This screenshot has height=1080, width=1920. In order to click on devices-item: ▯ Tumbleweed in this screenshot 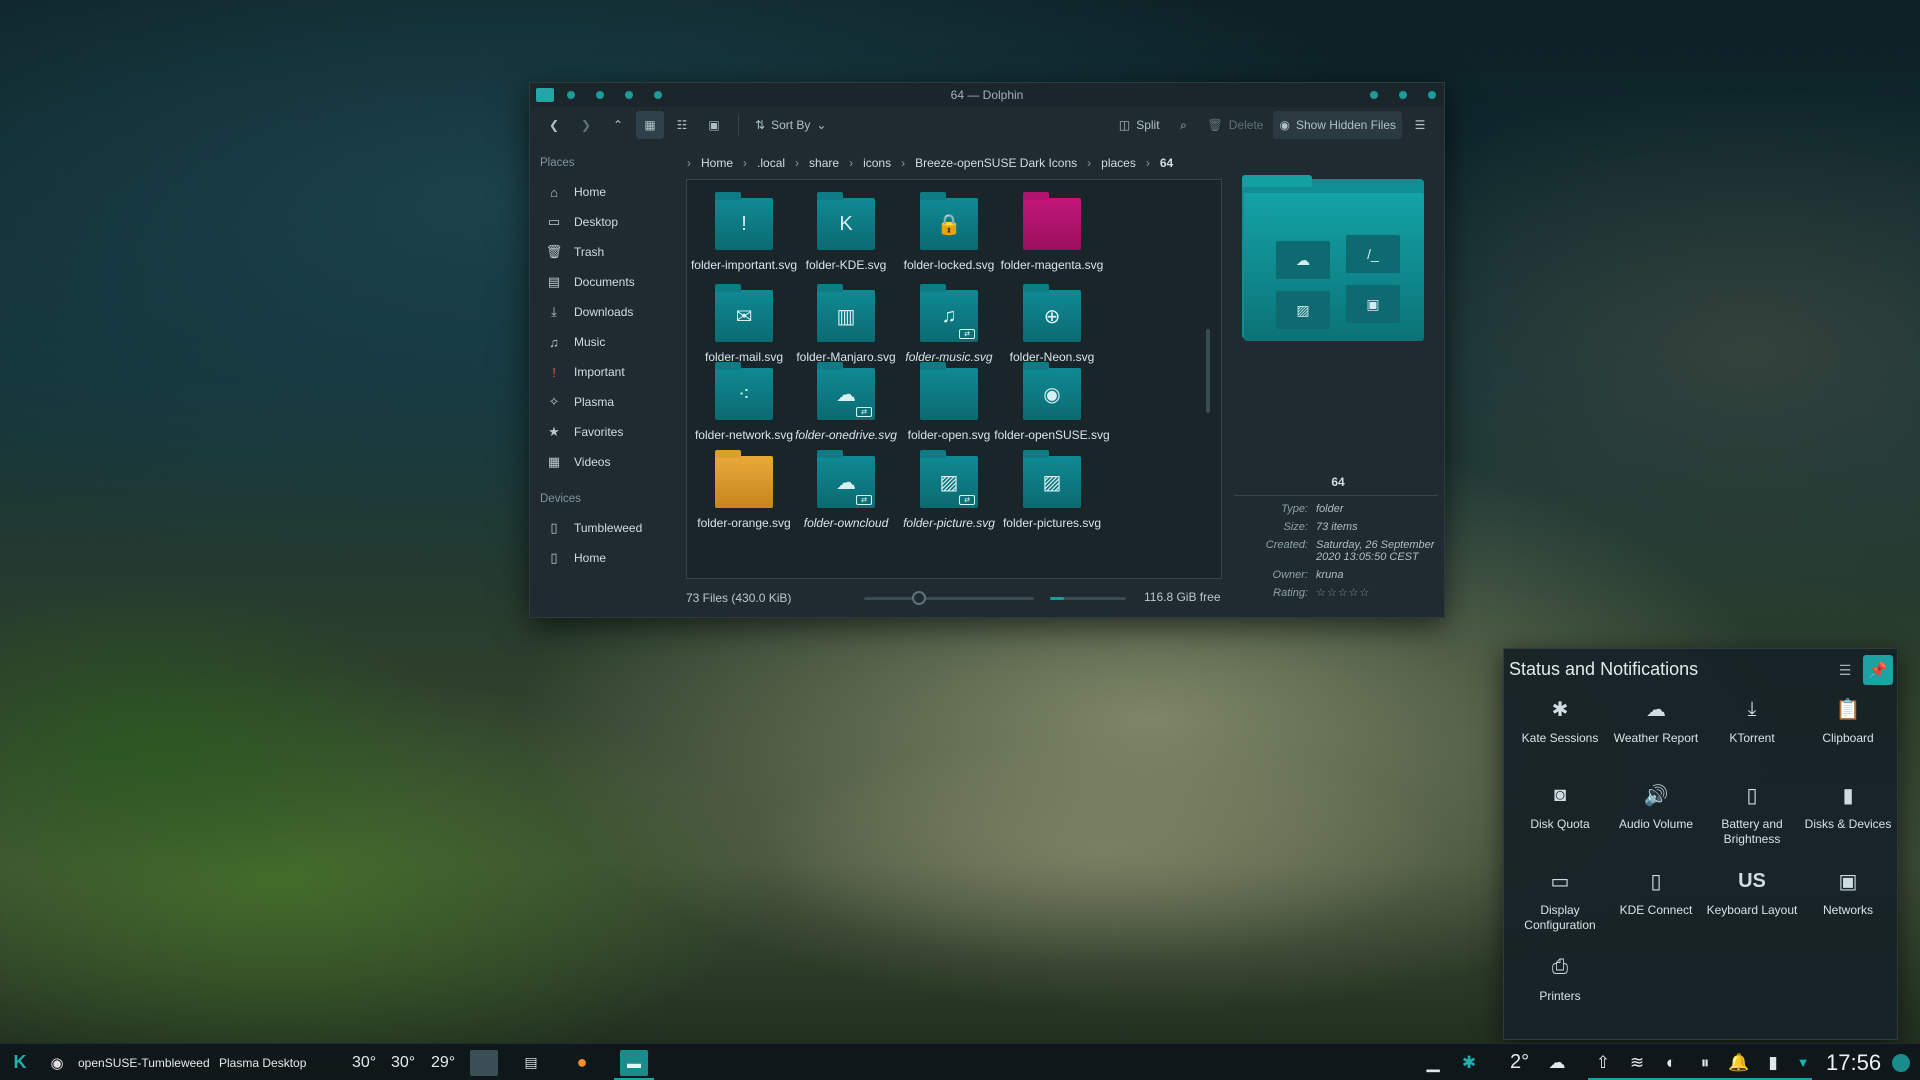, I will do `click(605, 528)`.